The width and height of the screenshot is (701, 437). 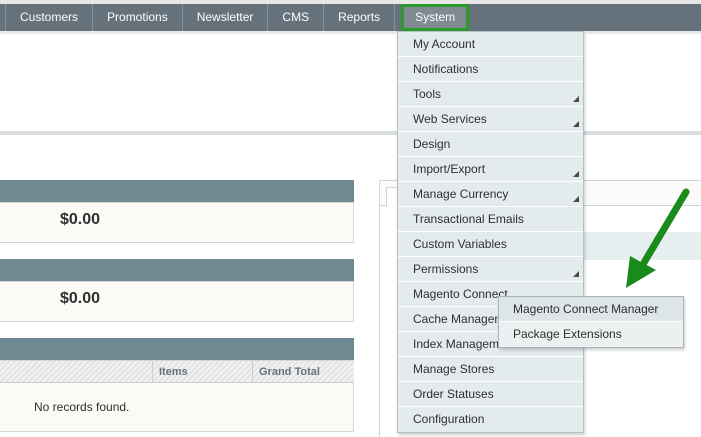 I want to click on average-order-body, so click(x=177, y=301).